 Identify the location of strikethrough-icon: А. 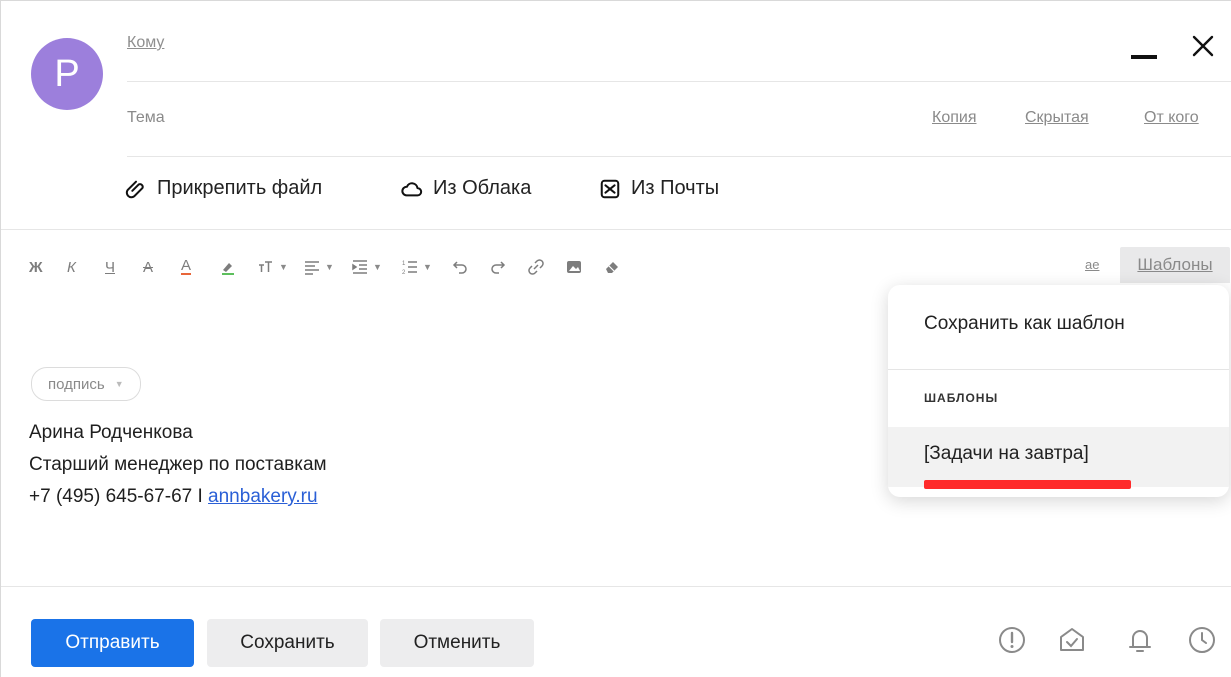
(148, 267).